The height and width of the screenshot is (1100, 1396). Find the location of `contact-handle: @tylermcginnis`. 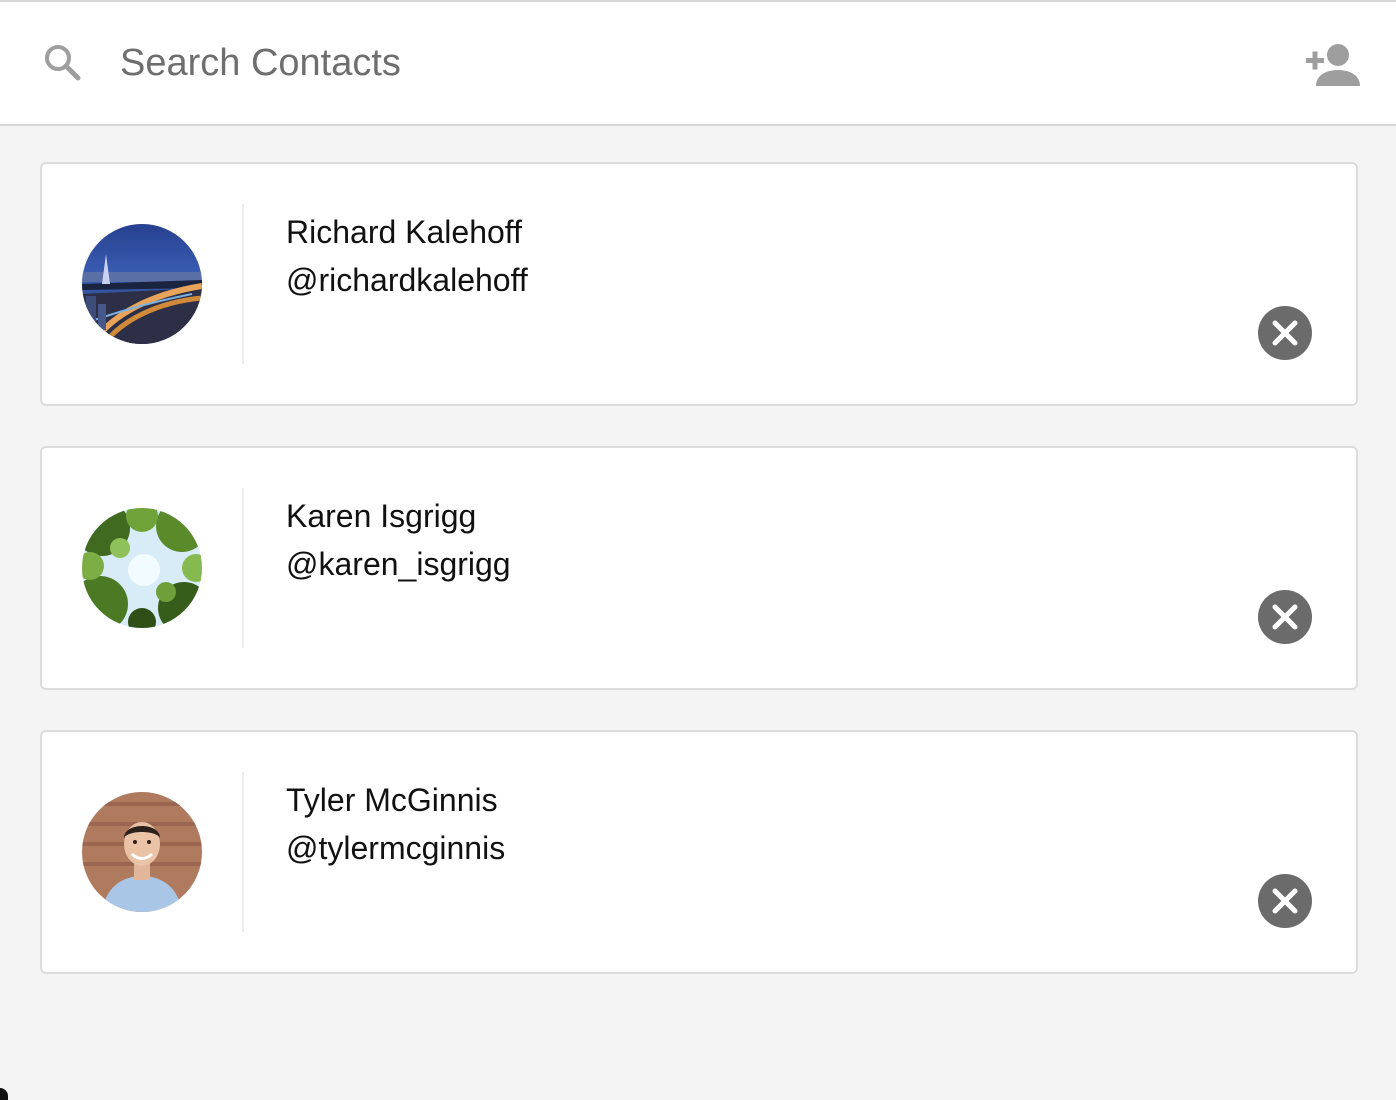

contact-handle: @tylermcginnis is located at coordinates (396, 848).